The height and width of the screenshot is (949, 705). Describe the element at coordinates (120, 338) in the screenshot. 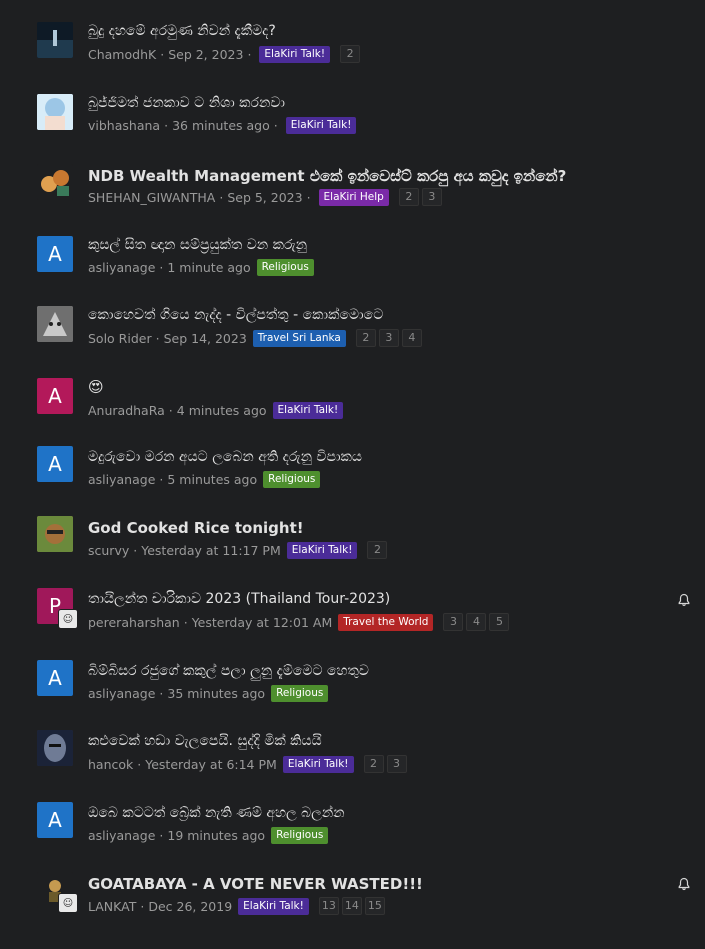

I see `thread-author: Solo Rider` at that location.